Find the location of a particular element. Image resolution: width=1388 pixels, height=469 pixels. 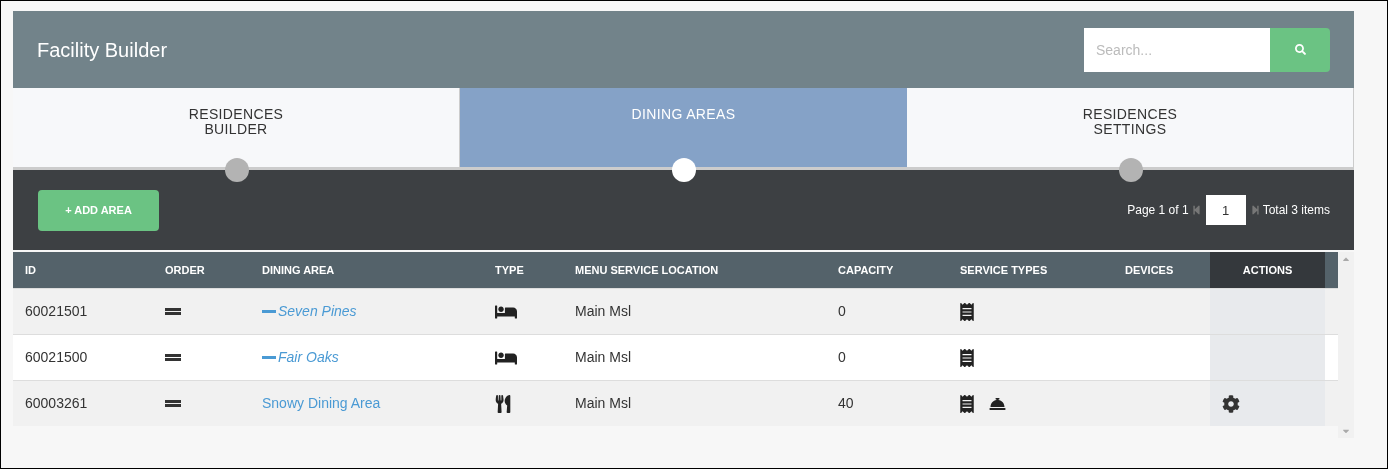

column-header: DEVICES is located at coordinates (1149, 270).